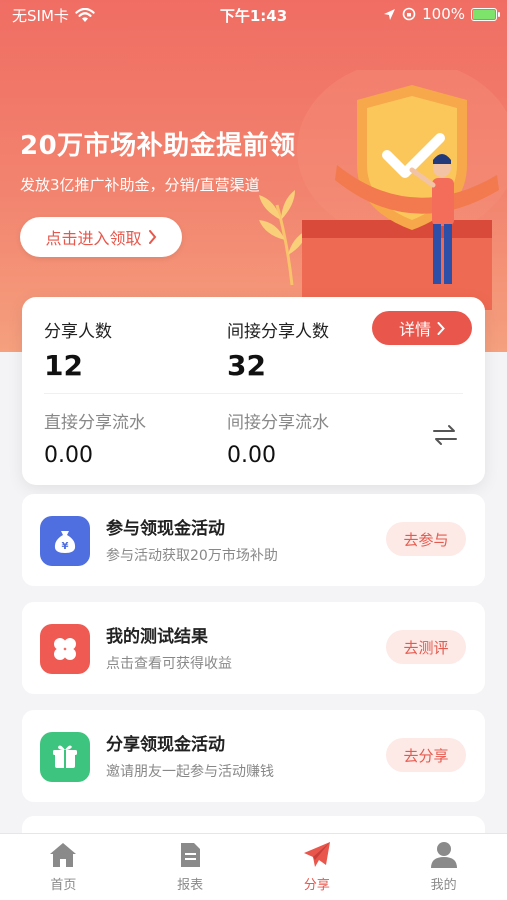 The height and width of the screenshot is (900, 507). What do you see at coordinates (190, 885) in the screenshot?
I see `tab-label: 报表` at bounding box center [190, 885].